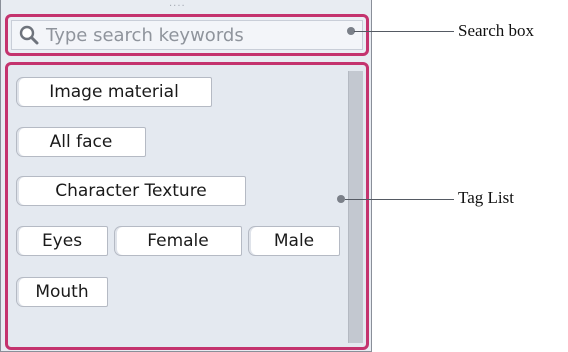  Describe the element at coordinates (145, 35) in the screenshot. I see `search-placeholder: Type search keywords` at that location.